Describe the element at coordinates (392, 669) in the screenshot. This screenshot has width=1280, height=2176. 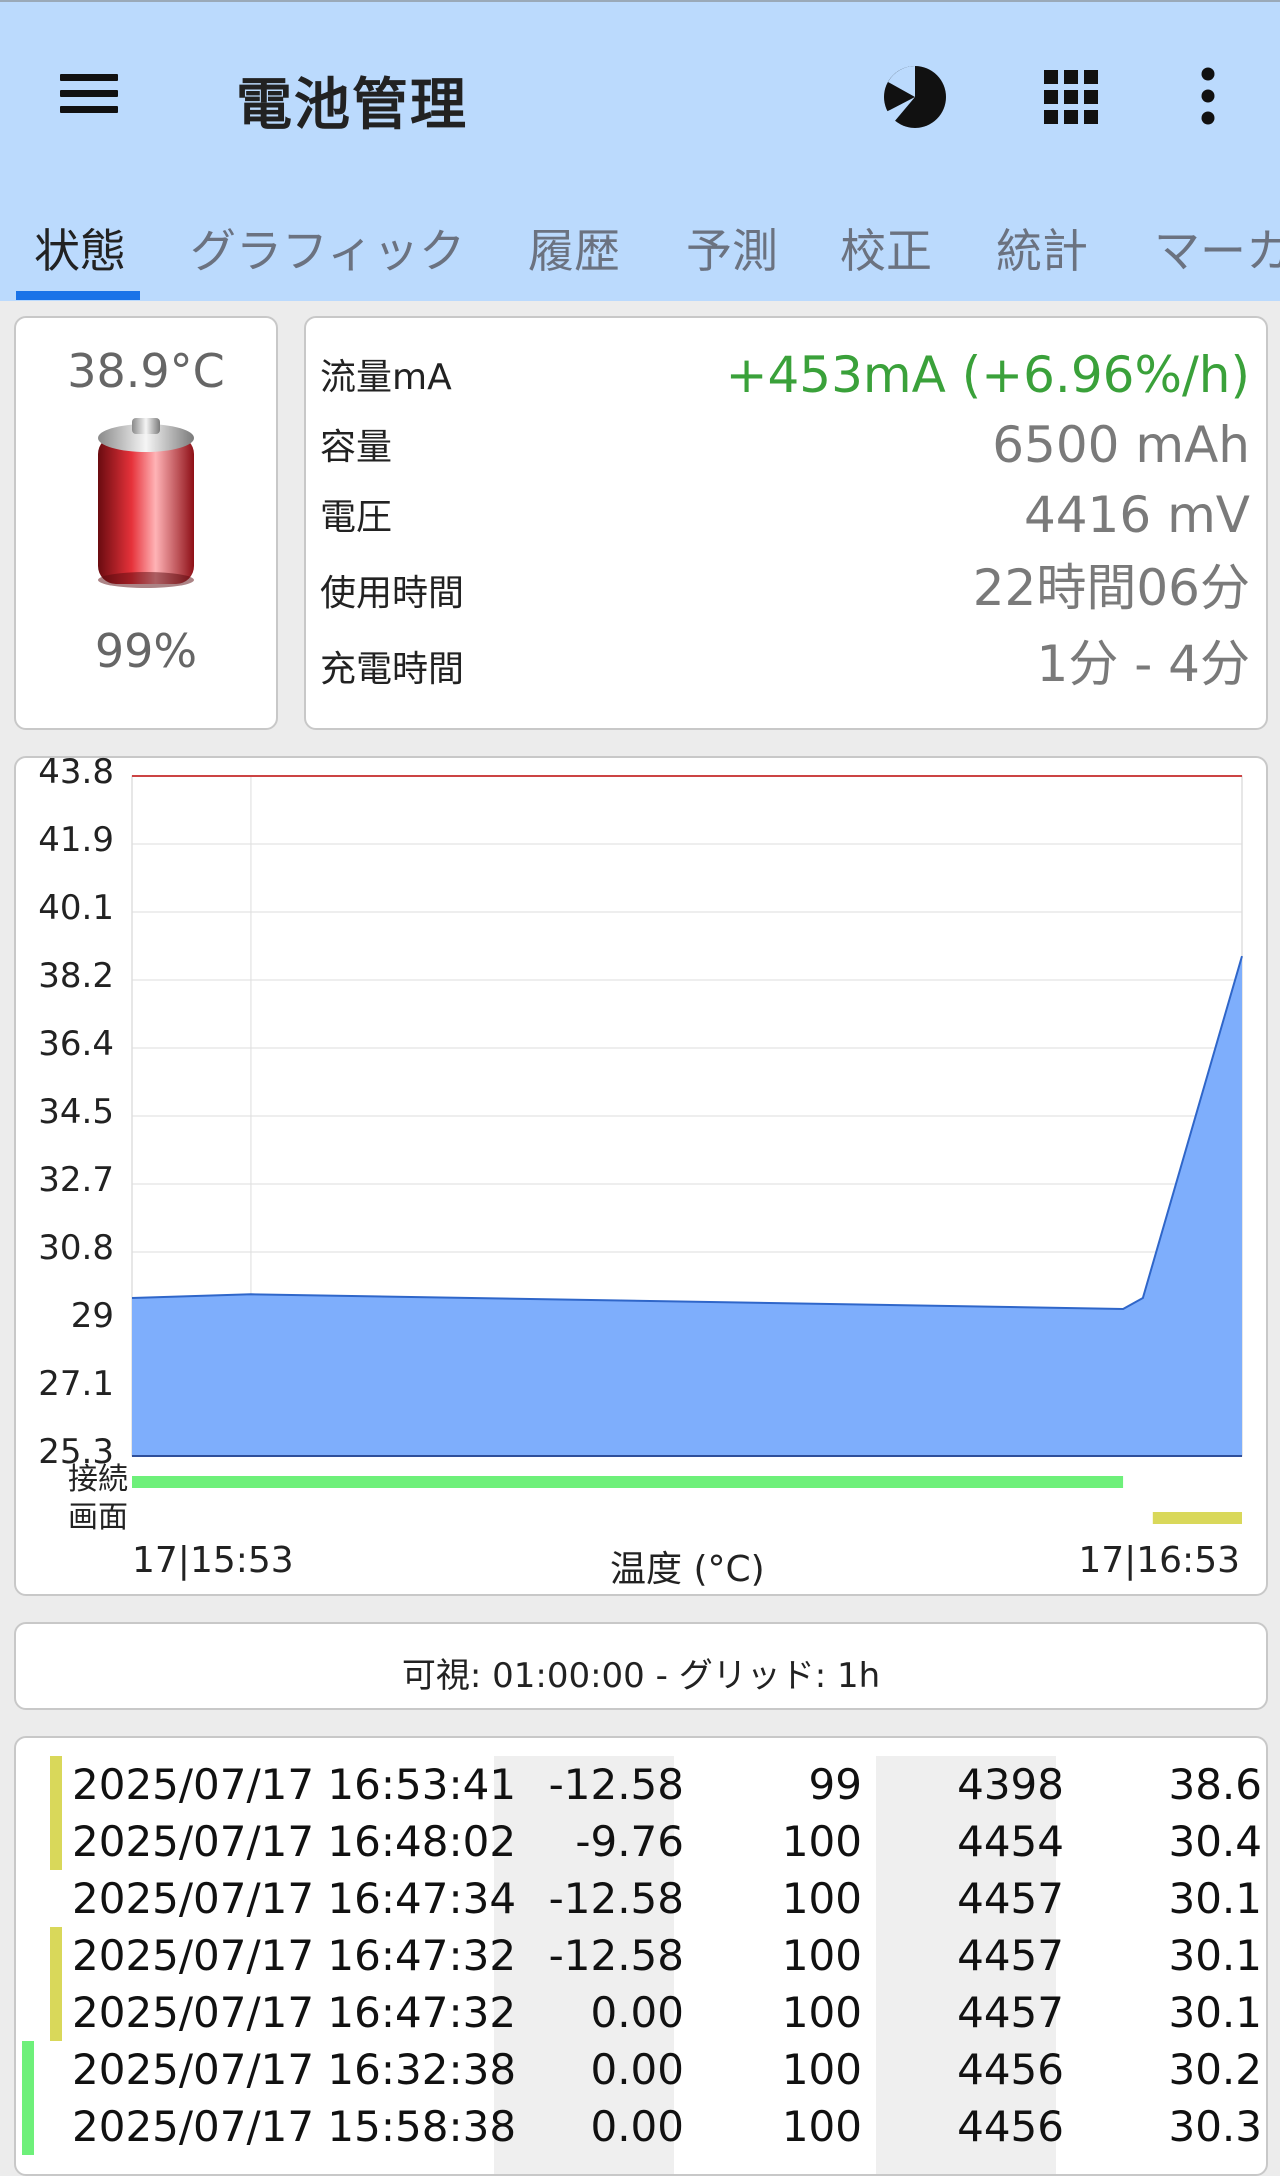
I see `info-label: 充電時間` at that location.